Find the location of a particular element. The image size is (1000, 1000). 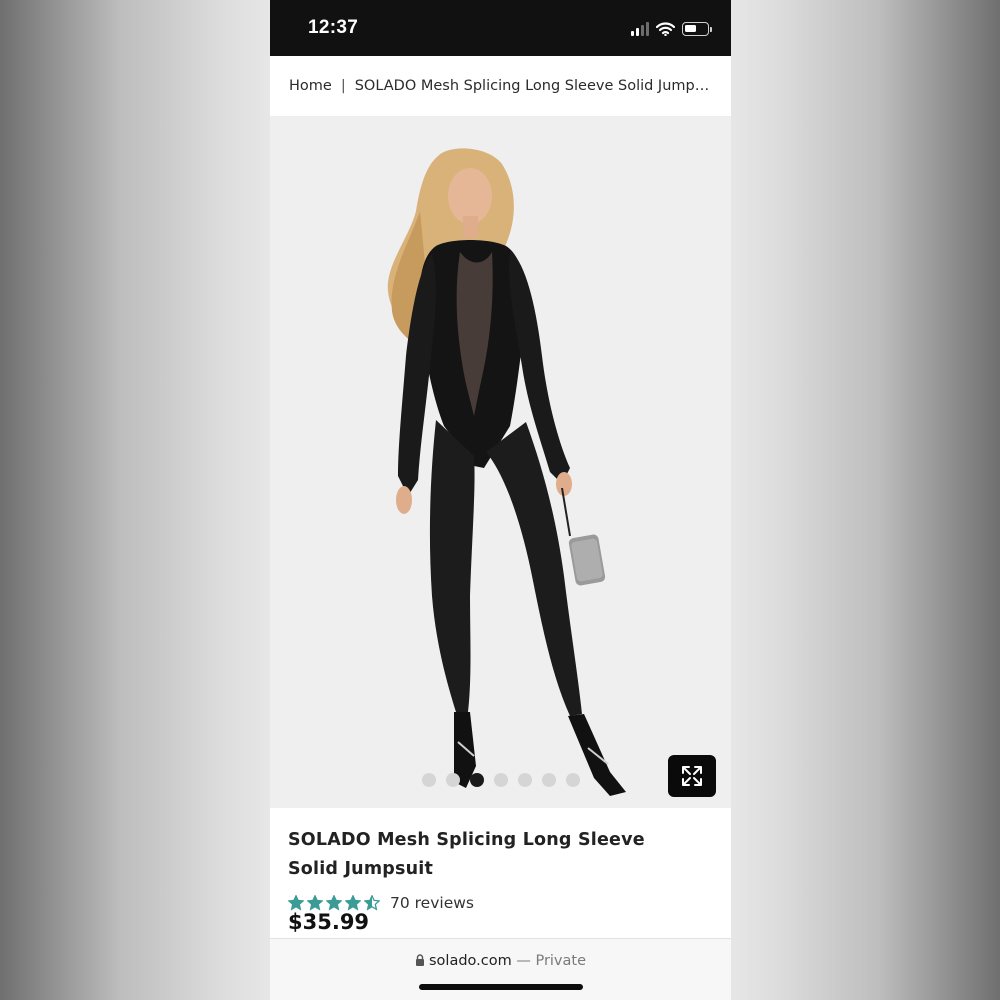

cellular-signal-icon is located at coordinates (640, 29).